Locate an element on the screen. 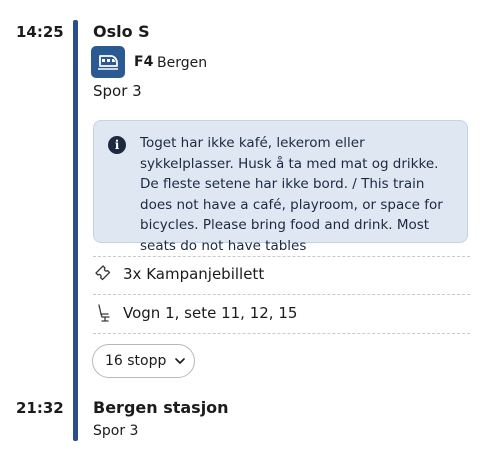 This screenshot has height=455, width=480. ticket-label: 3x Kampanjebillett is located at coordinates (194, 274).